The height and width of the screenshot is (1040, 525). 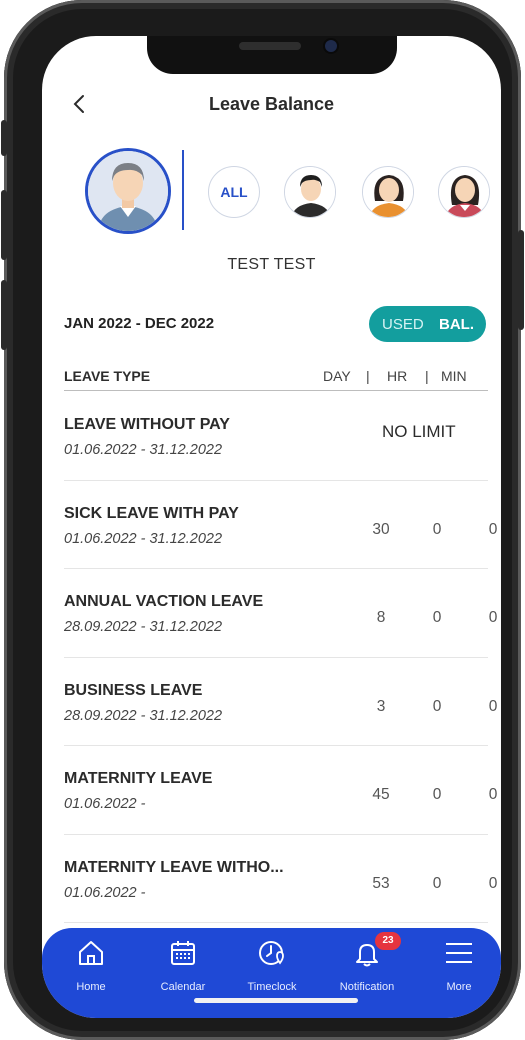 What do you see at coordinates (138, 778) in the screenshot?
I see `leave-type-name: MATERNITY LEAVE` at bounding box center [138, 778].